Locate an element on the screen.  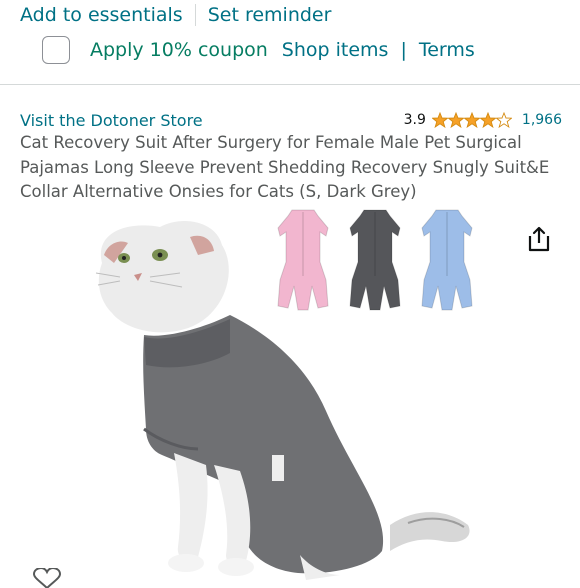
review-count: 1,966 is located at coordinates (542, 120).